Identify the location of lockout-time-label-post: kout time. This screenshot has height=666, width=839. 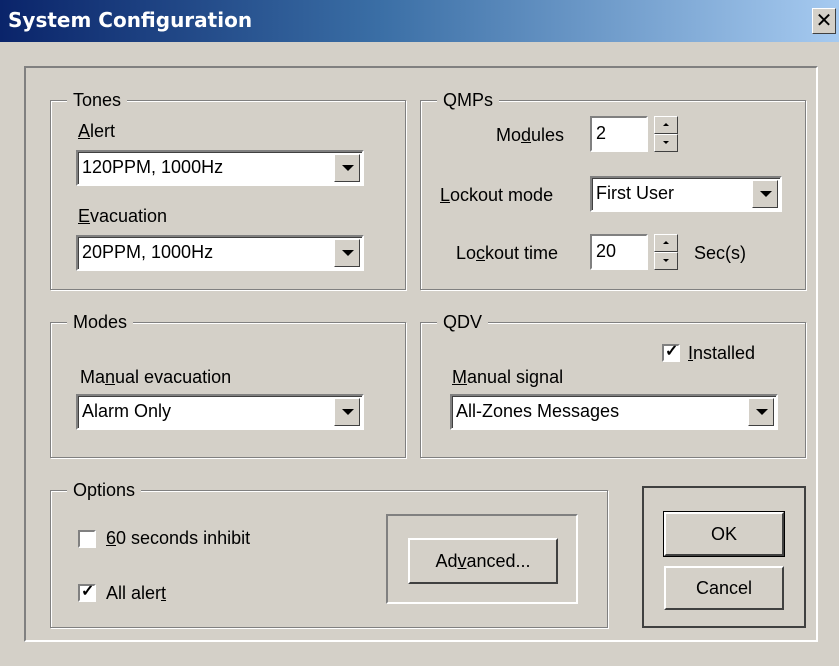
(522, 253).